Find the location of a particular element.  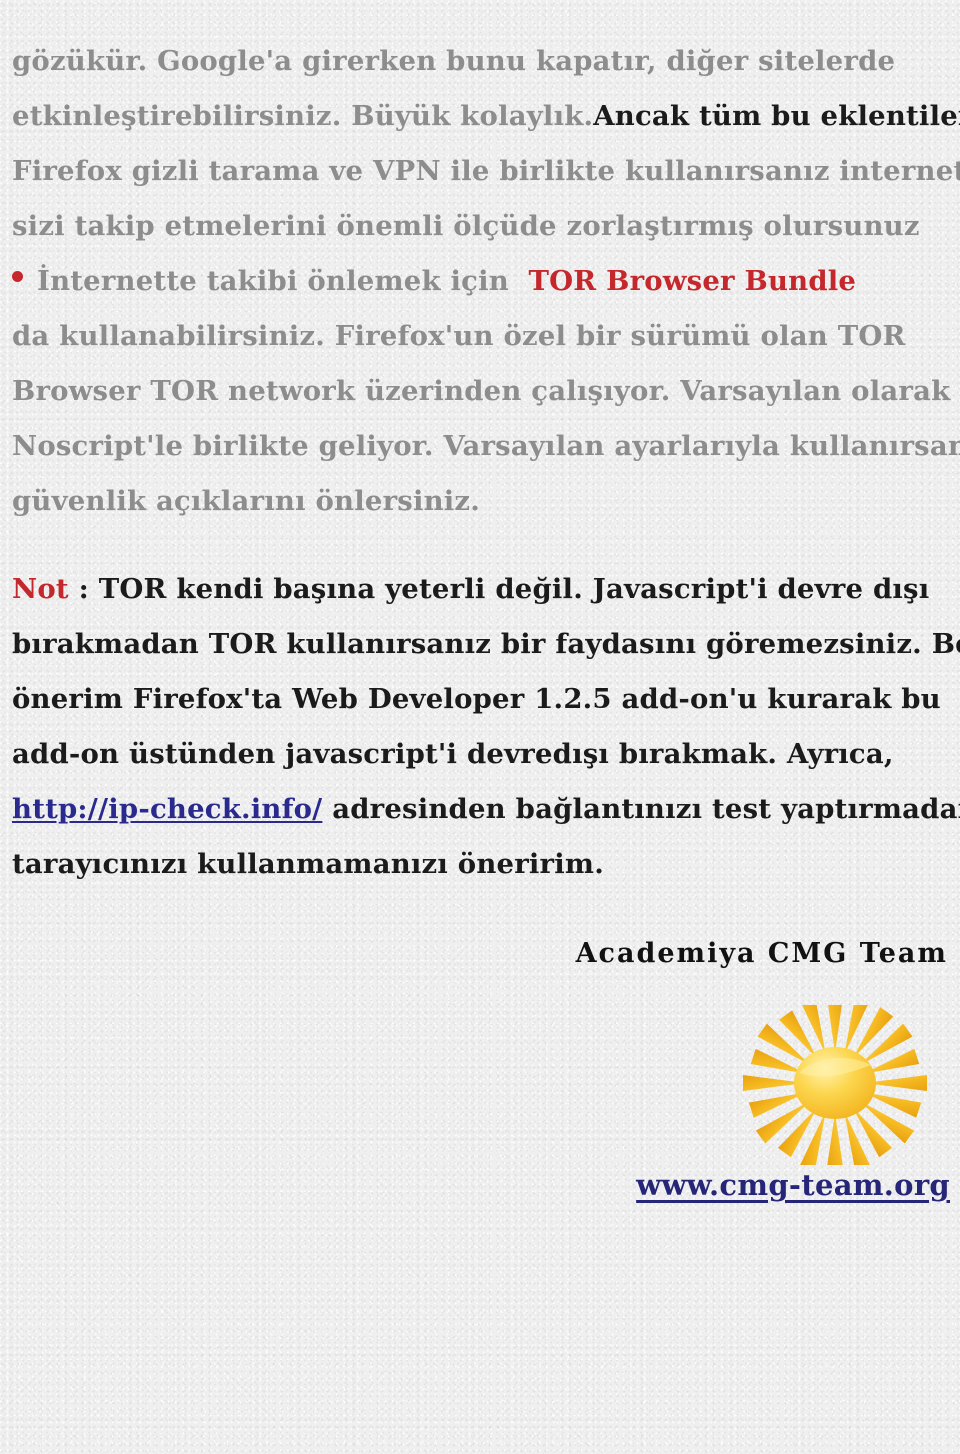

body-line-2-part-b: Ancak tüm bu eklentileri is located at coordinates (776, 116).